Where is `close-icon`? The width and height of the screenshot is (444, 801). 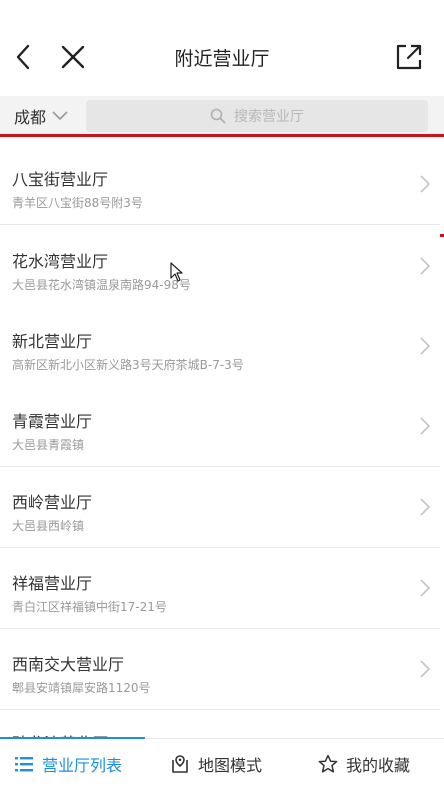 close-icon is located at coordinates (73, 57).